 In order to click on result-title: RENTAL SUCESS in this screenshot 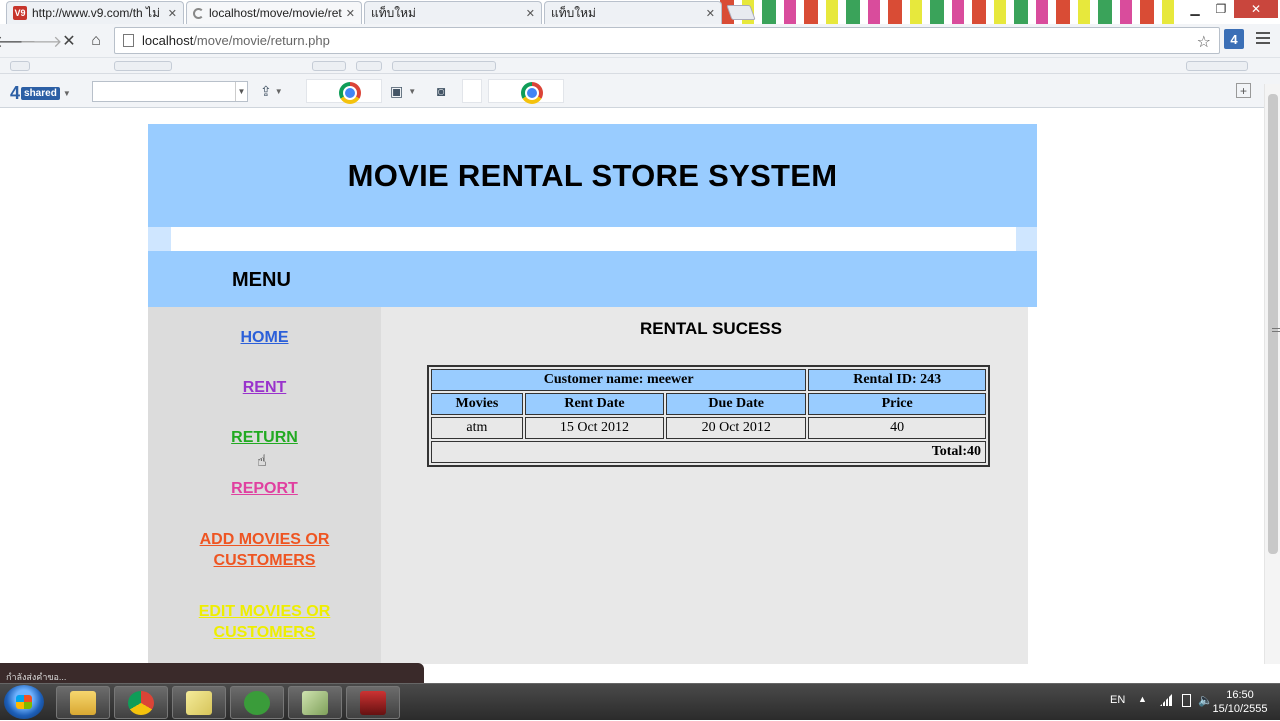, I will do `click(710, 328)`.